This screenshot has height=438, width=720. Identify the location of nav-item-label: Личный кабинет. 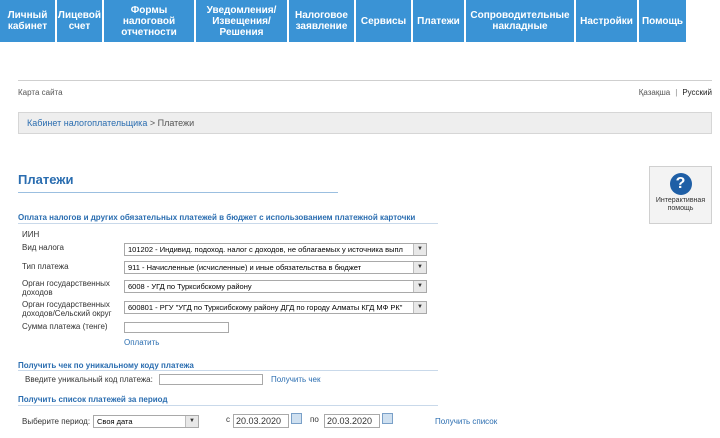
(27, 21).